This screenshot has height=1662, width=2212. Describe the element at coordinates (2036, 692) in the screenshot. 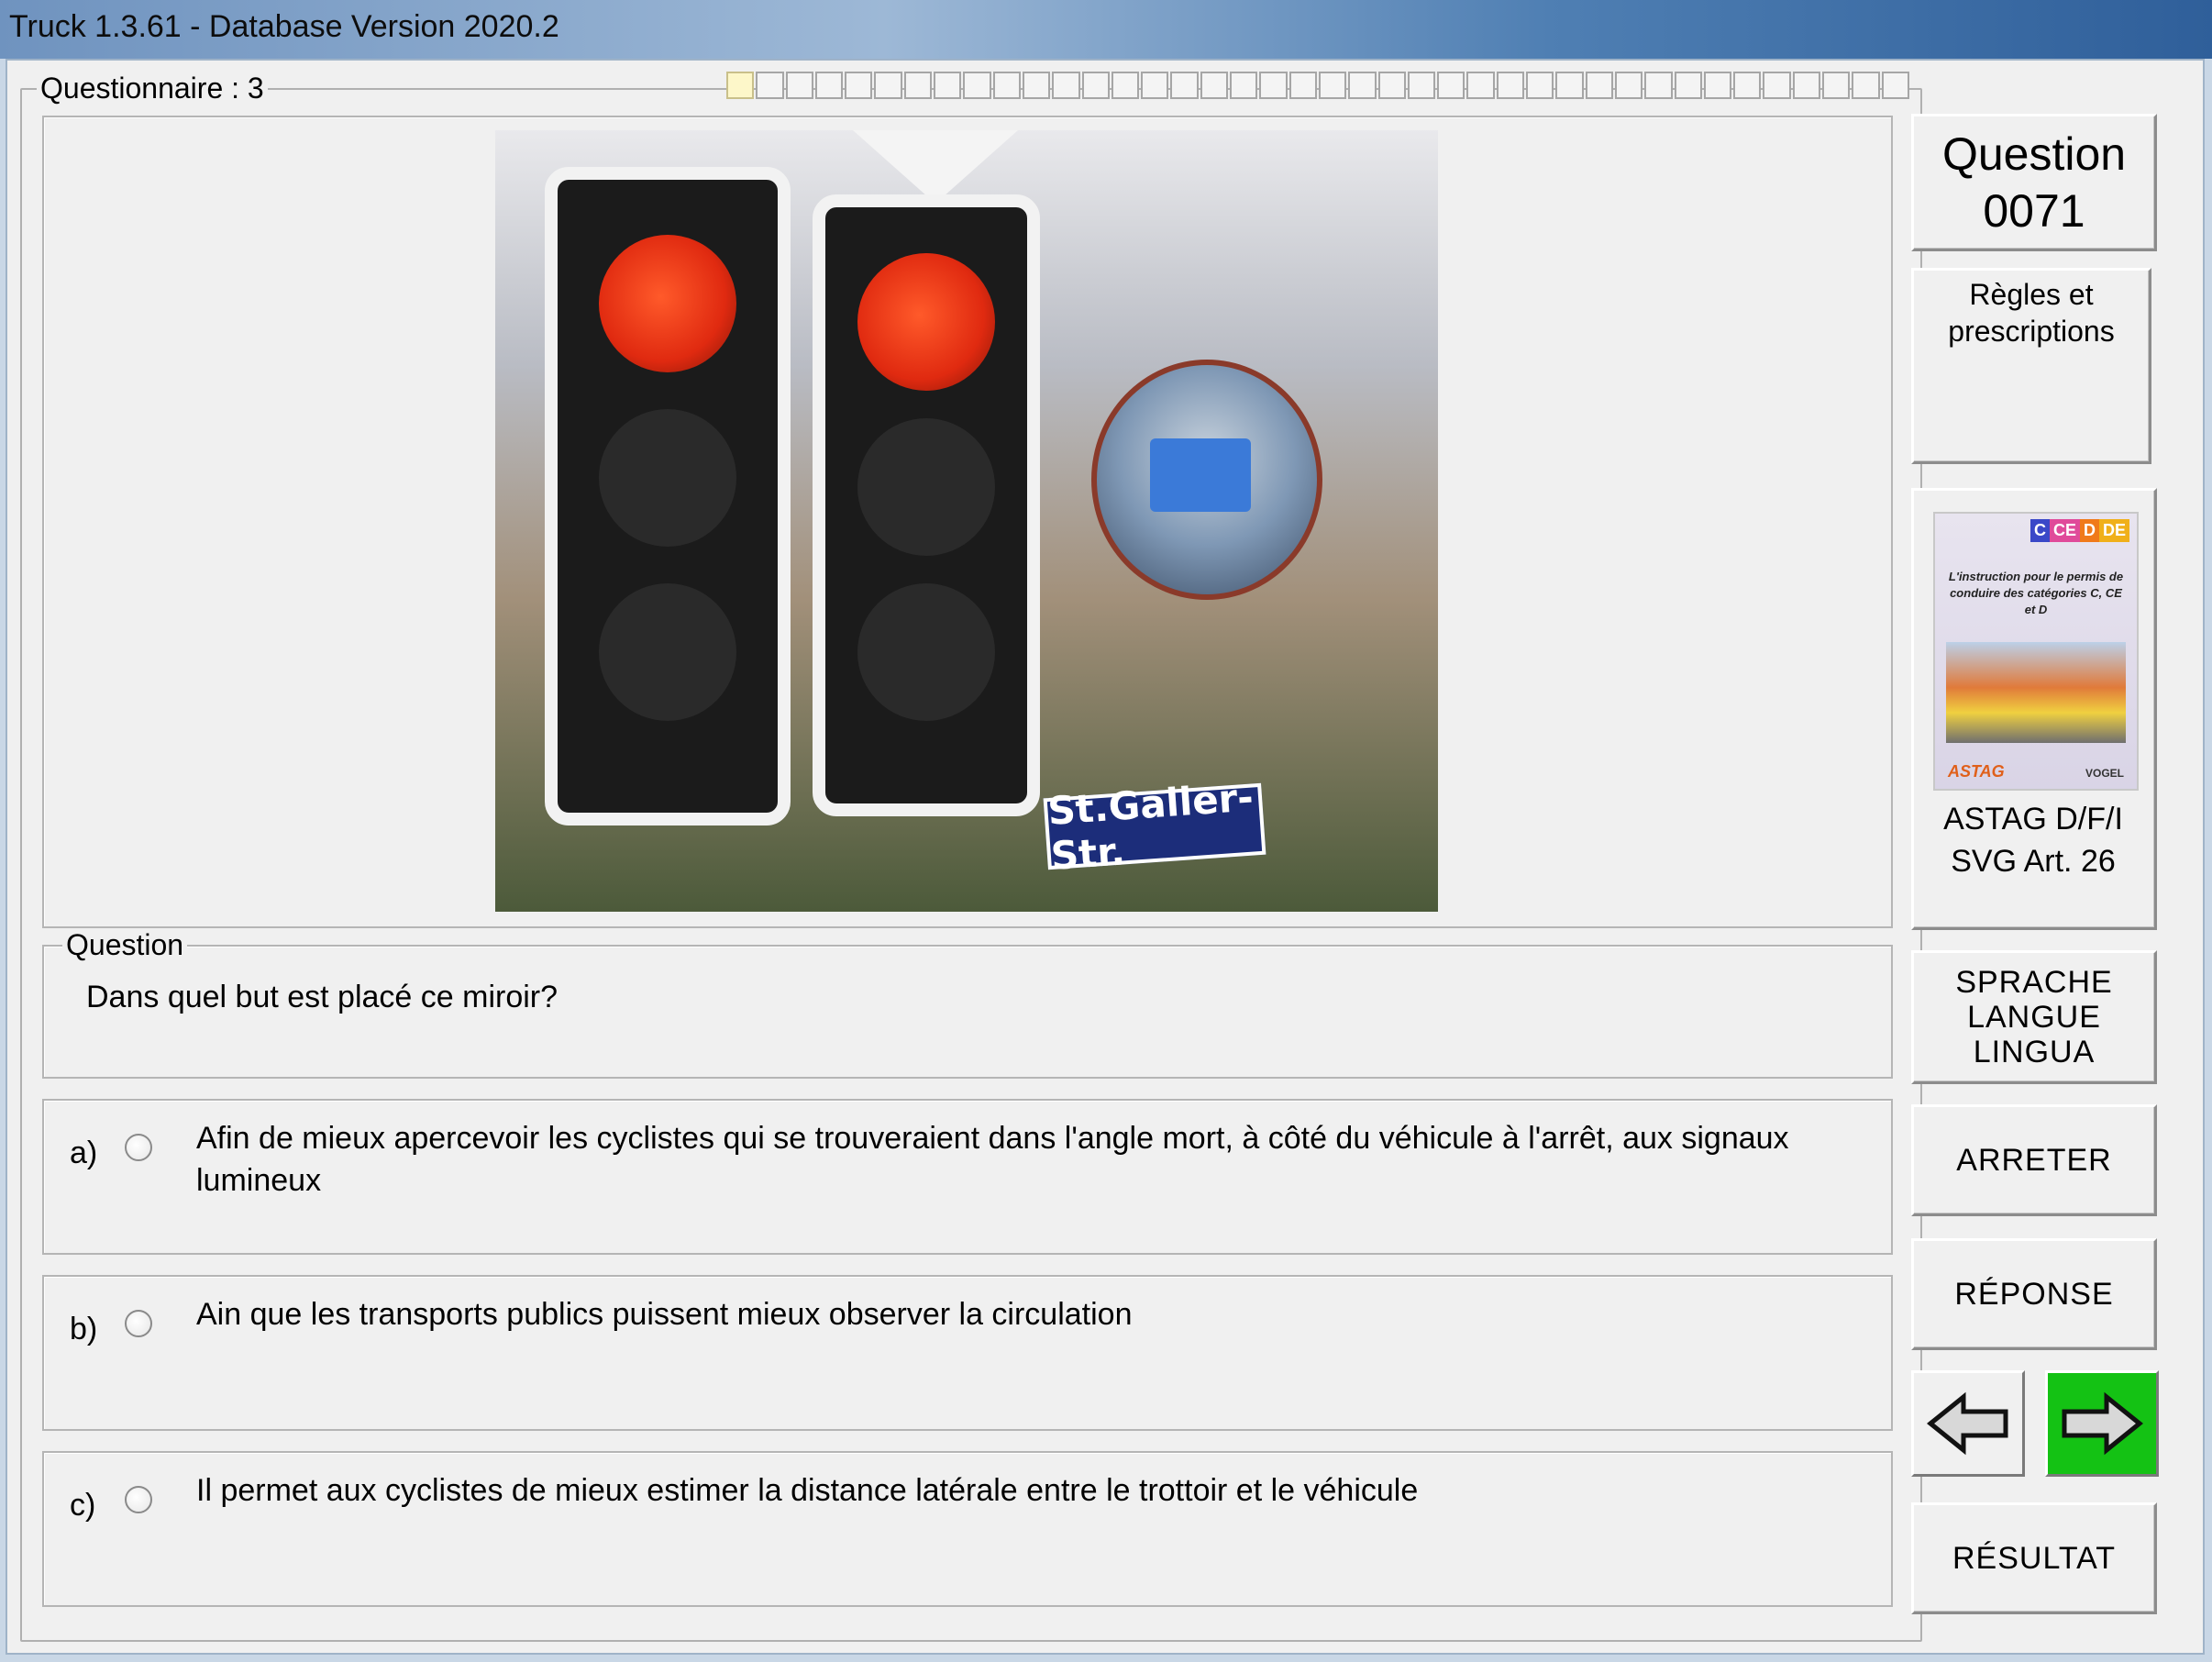

I see `book-image` at that location.